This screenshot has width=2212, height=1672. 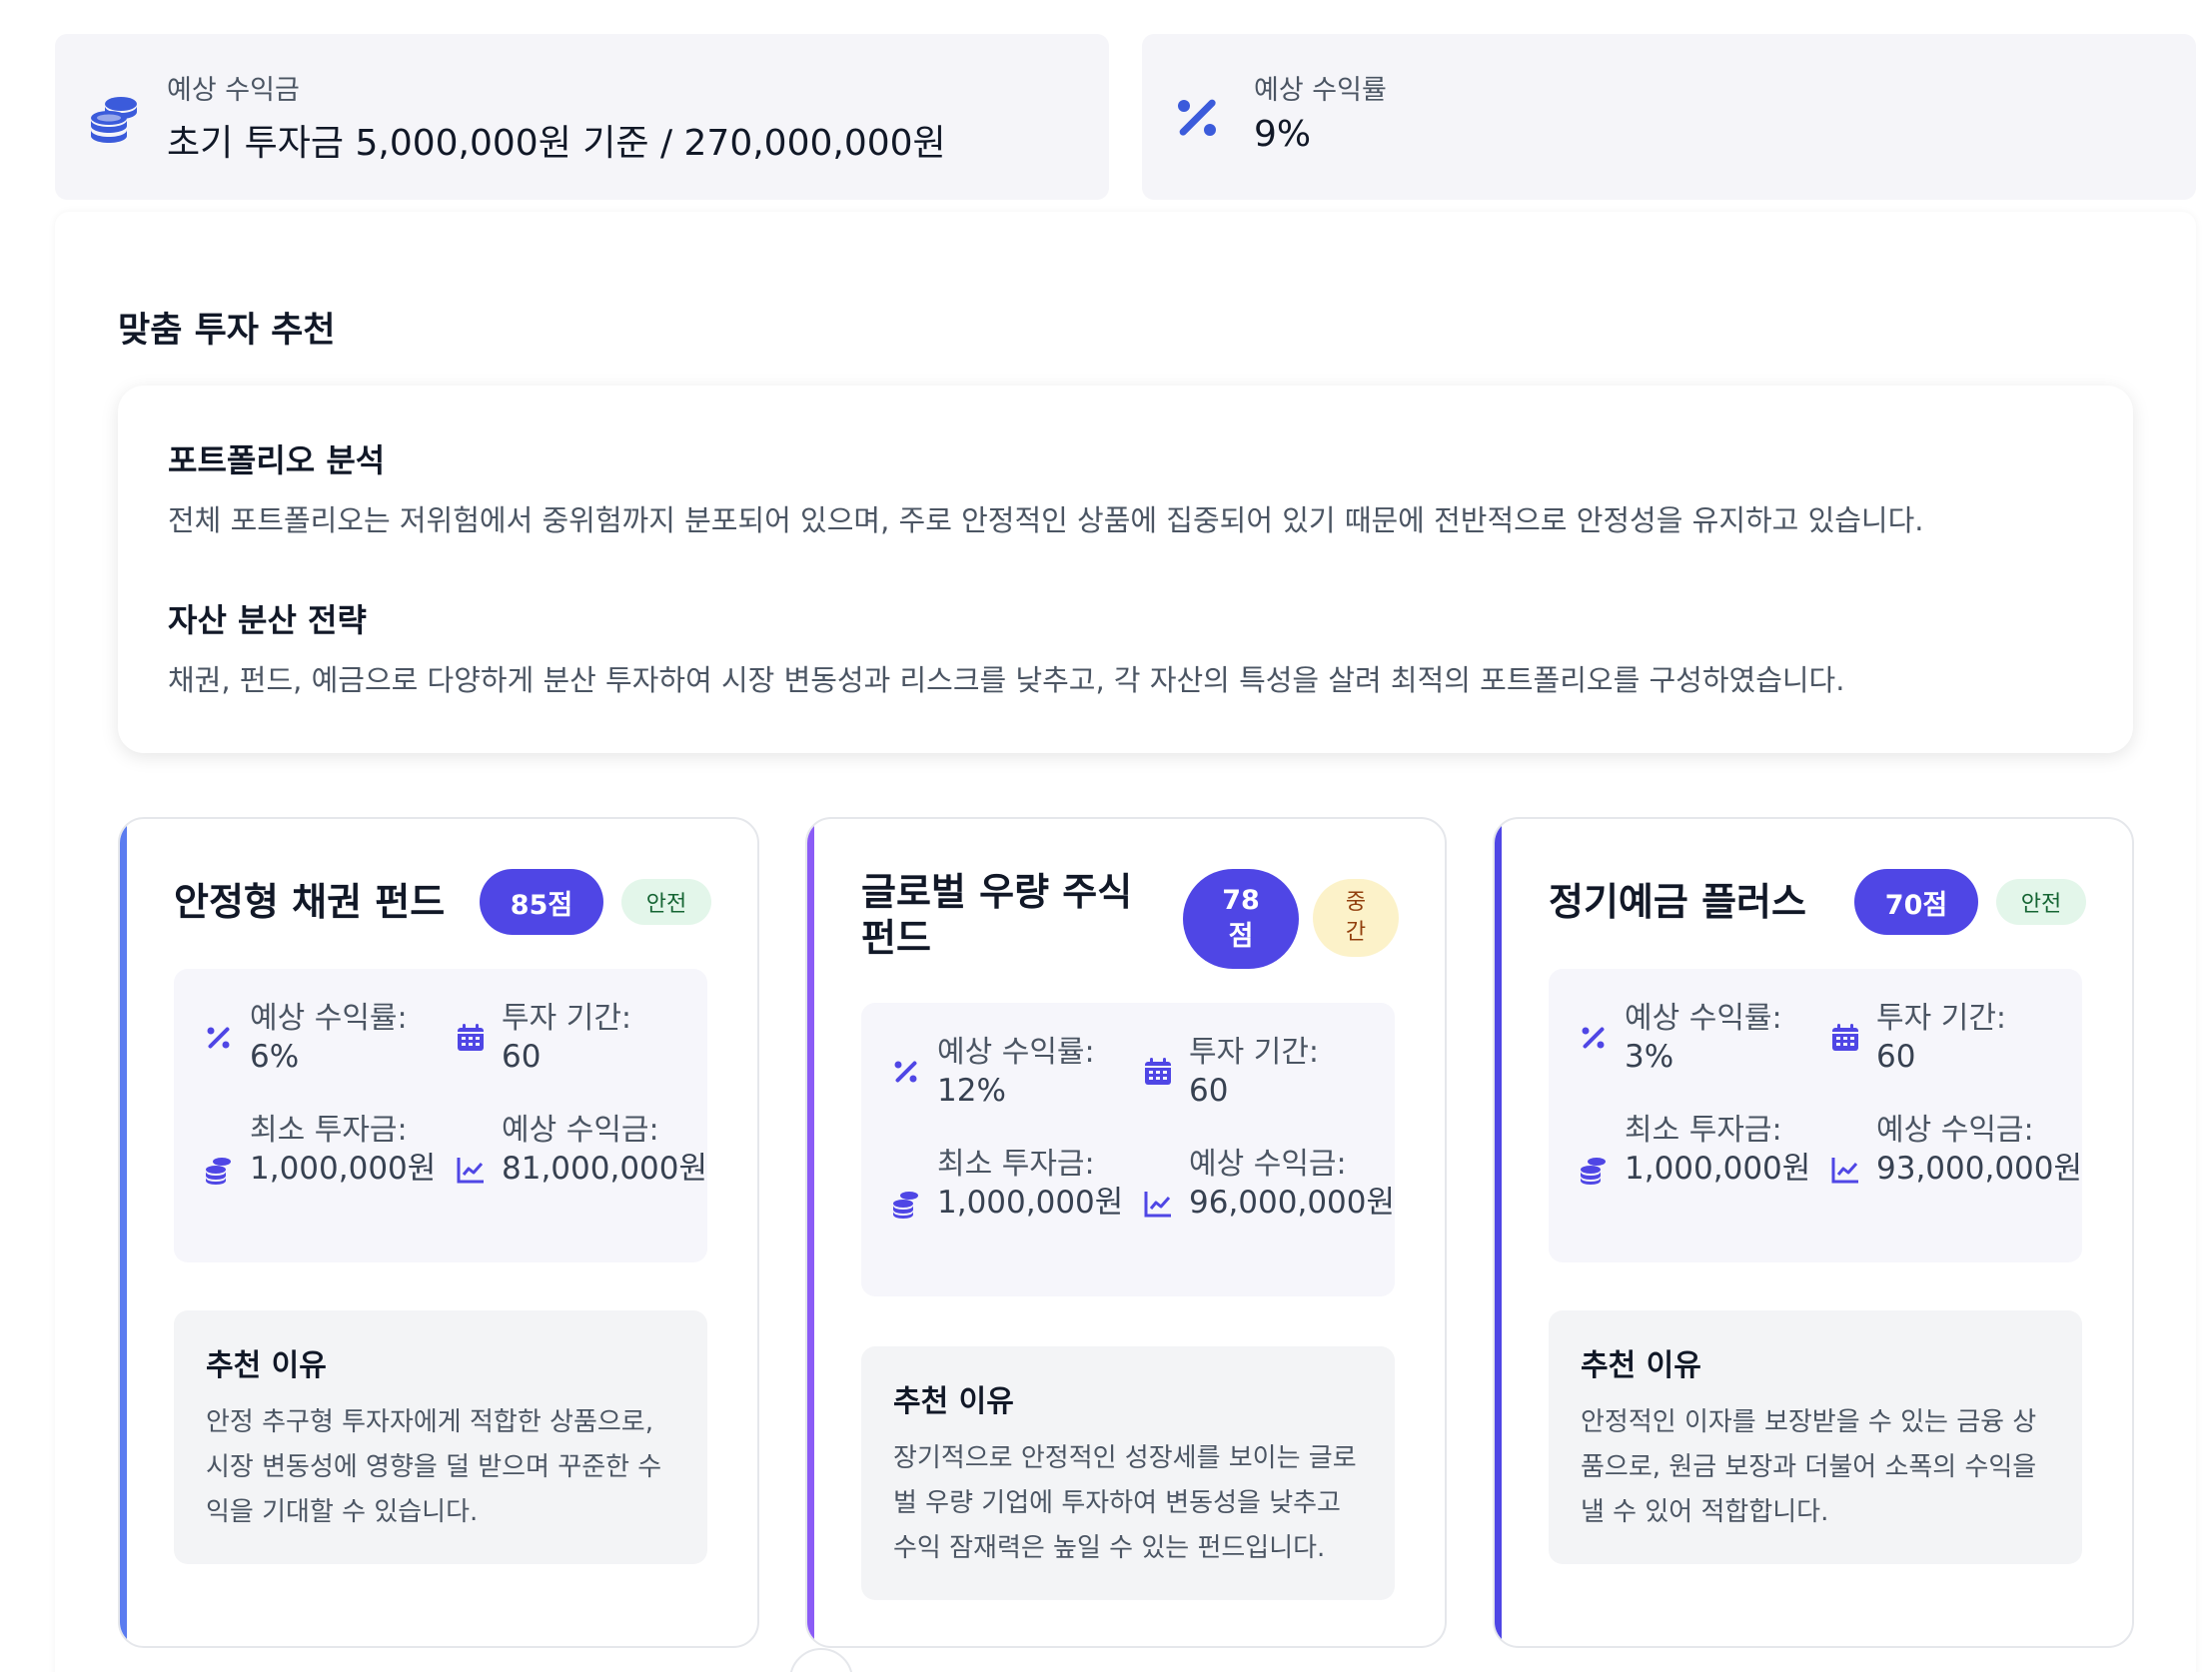 What do you see at coordinates (233, 90) in the screenshot?
I see `expected-profit-label: 예상 수익금` at bounding box center [233, 90].